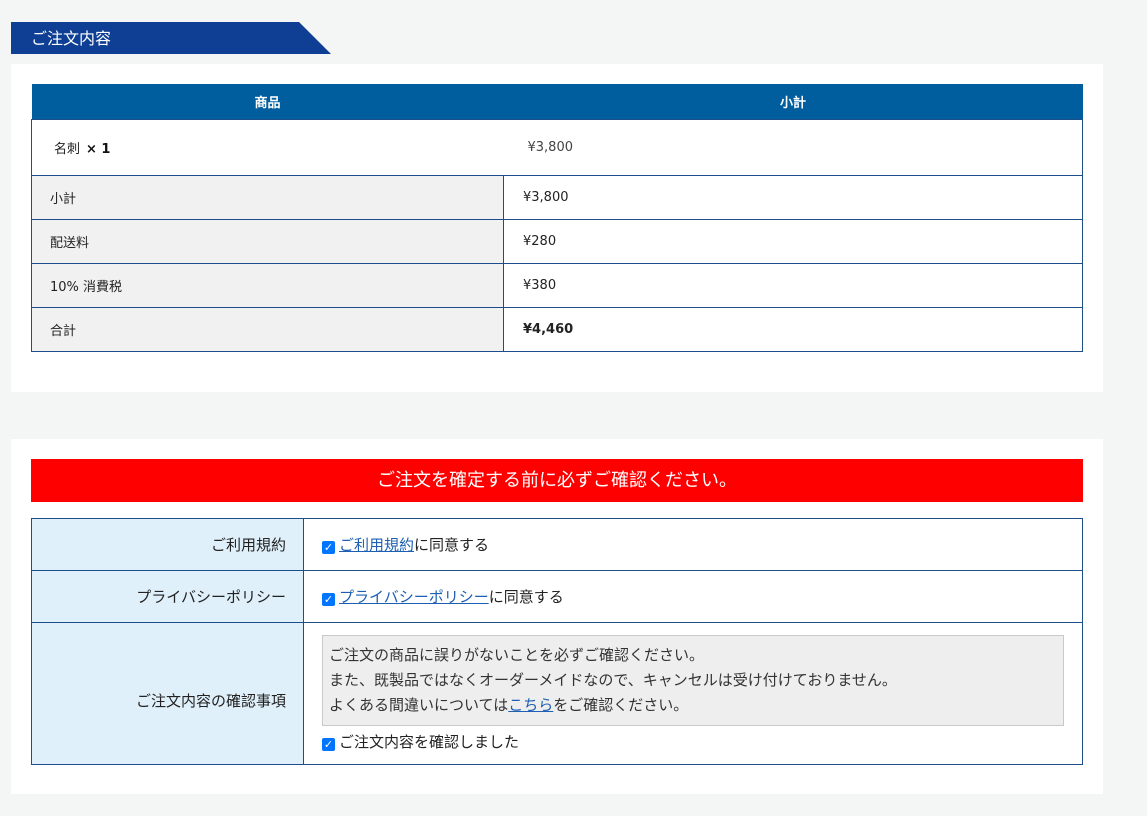 Image resolution: width=1147 pixels, height=816 pixels. What do you see at coordinates (793, 329) in the screenshot?
I see `order-total-value: ¥4,460` at bounding box center [793, 329].